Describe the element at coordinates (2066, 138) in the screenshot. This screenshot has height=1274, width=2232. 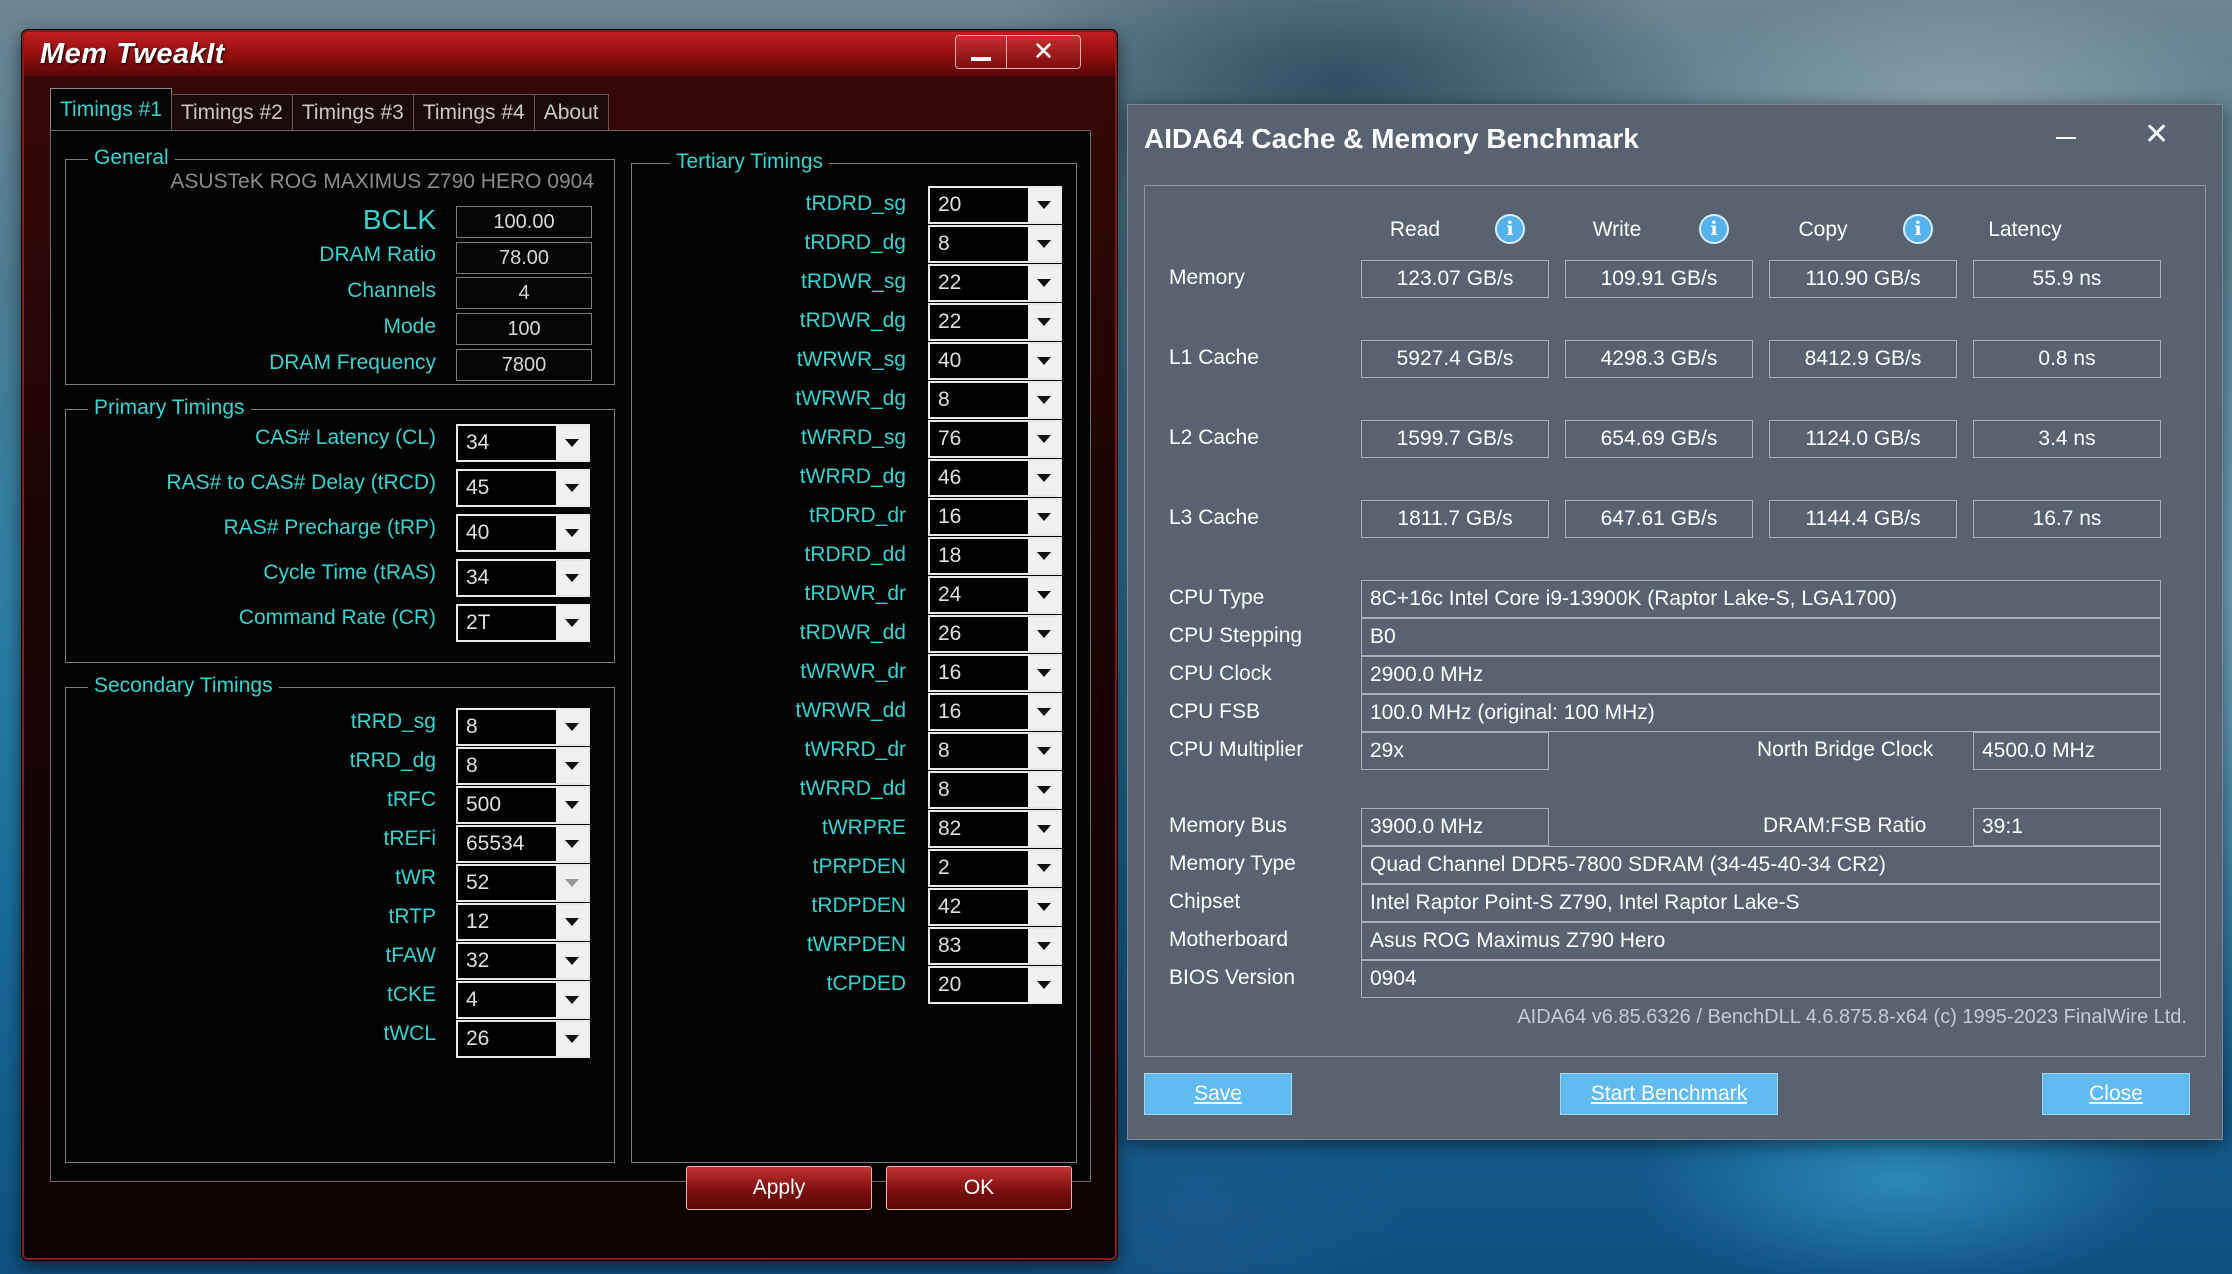
I see `minimize-icon` at that location.